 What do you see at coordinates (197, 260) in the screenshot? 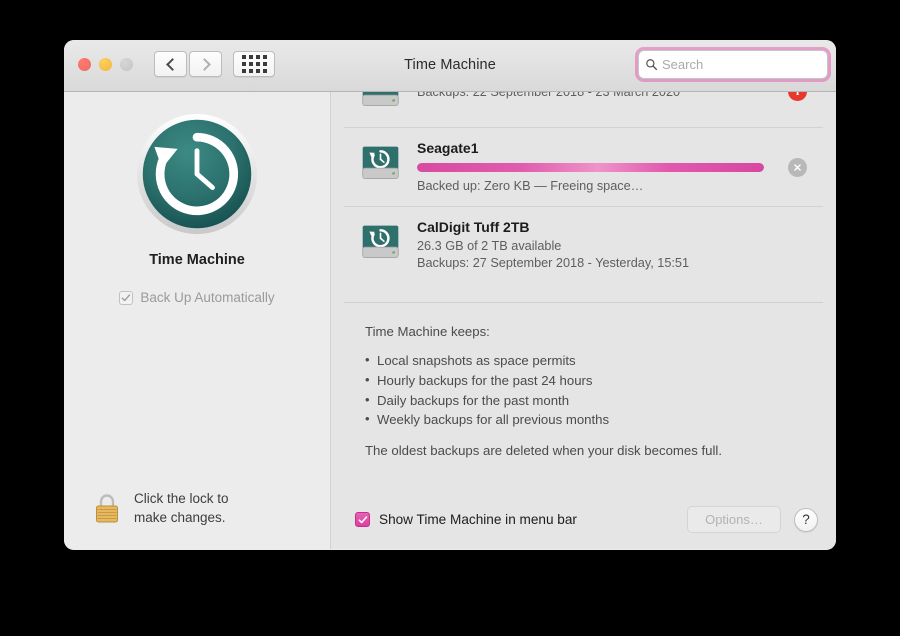
I see `app-name-label: Time Machine` at bounding box center [197, 260].